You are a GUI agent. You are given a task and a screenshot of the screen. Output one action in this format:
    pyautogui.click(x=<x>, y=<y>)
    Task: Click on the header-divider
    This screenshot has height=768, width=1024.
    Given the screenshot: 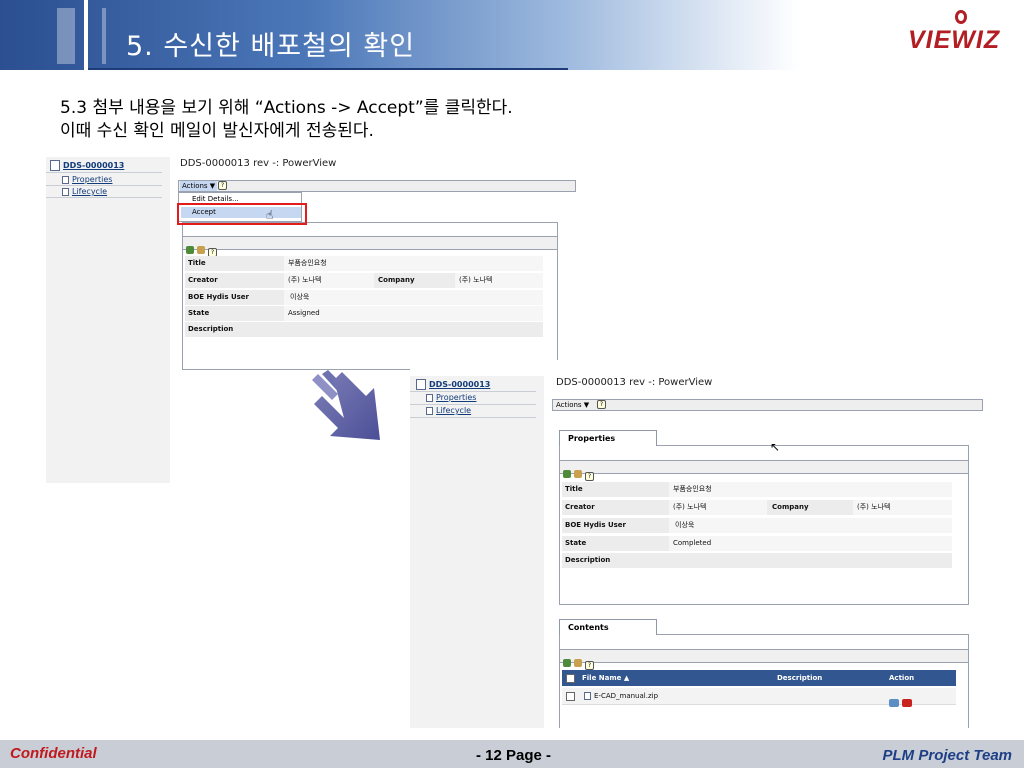 What is the action you would take?
    pyautogui.click(x=86, y=35)
    